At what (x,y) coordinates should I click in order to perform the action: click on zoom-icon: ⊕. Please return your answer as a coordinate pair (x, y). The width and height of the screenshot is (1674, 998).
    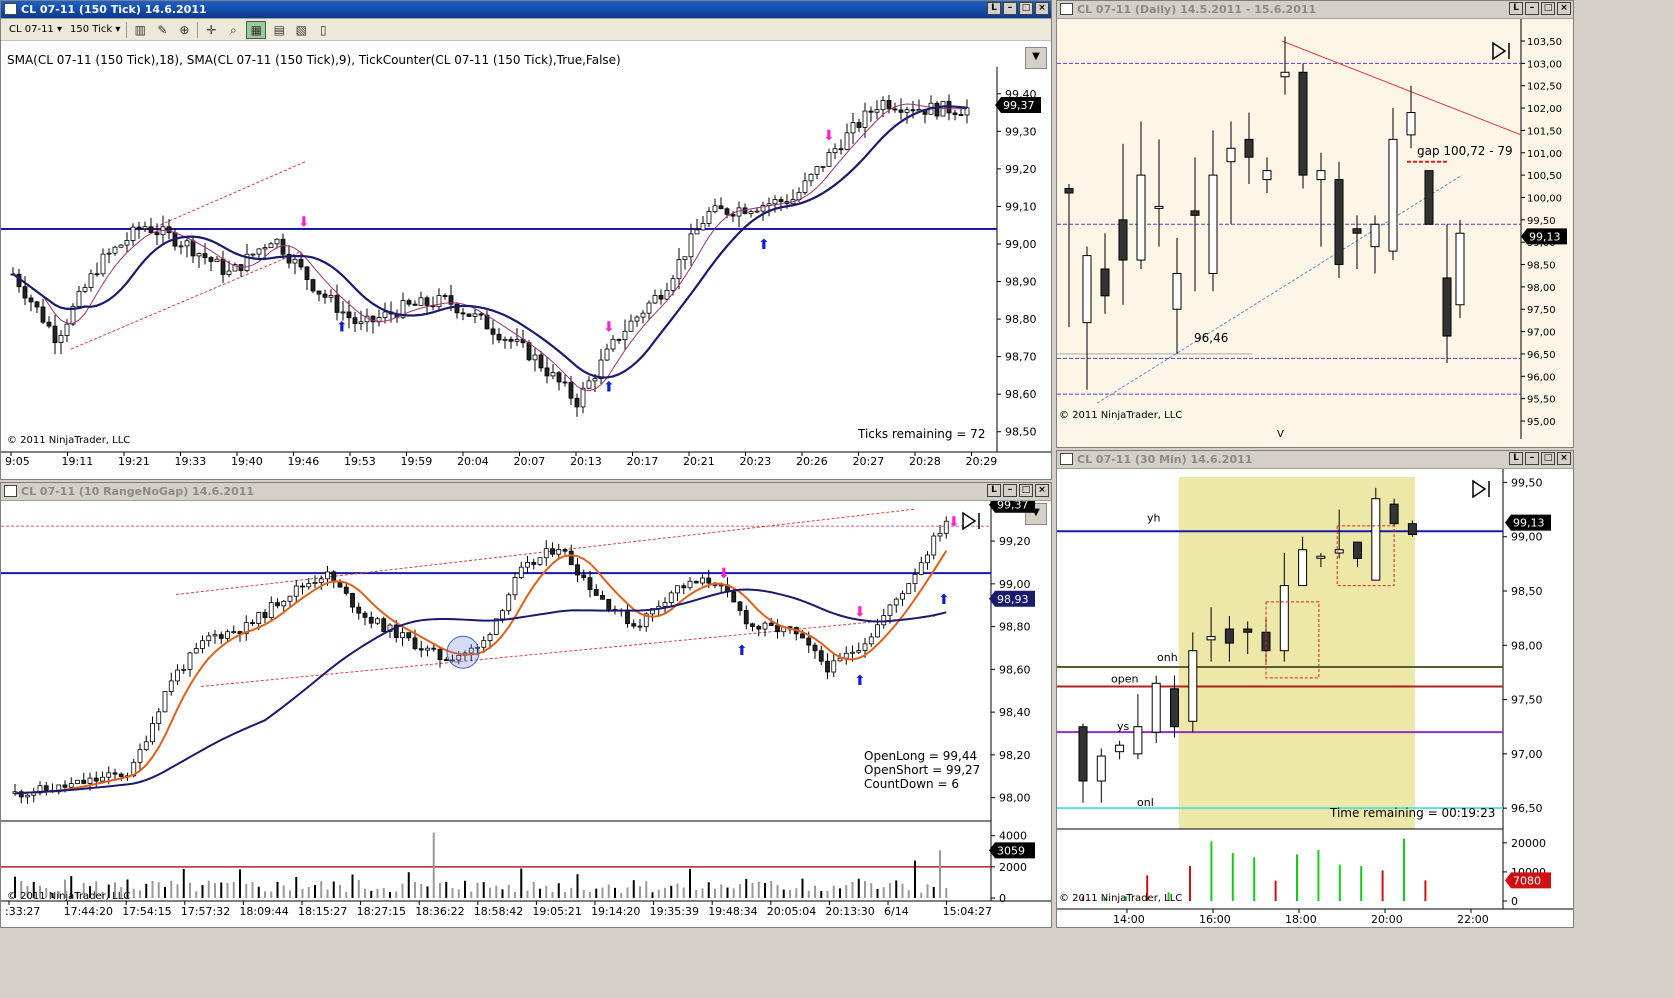
    Looking at the image, I should click on (184, 30).